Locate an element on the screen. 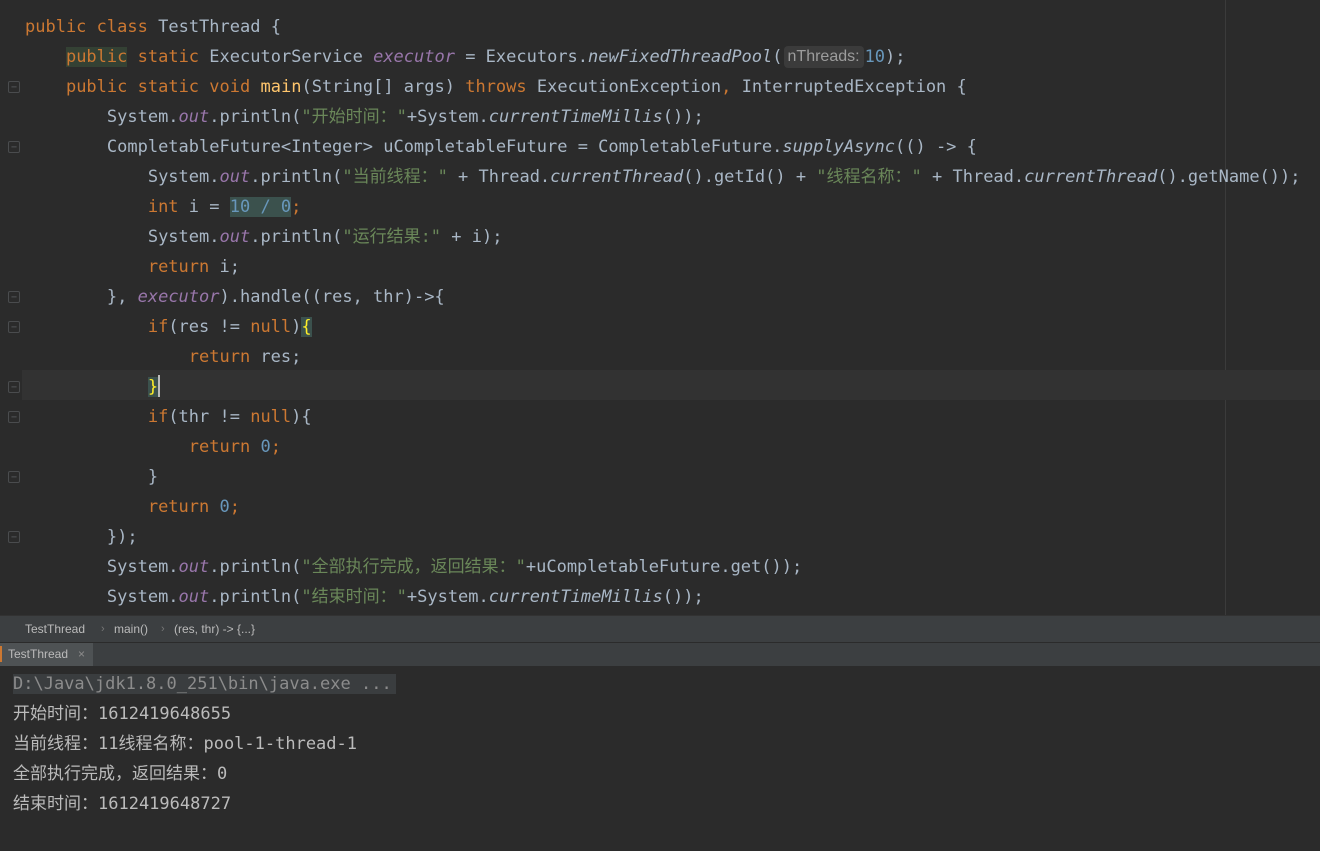 This screenshot has height=851, width=1320. code-line-13: } is located at coordinates (93, 387).